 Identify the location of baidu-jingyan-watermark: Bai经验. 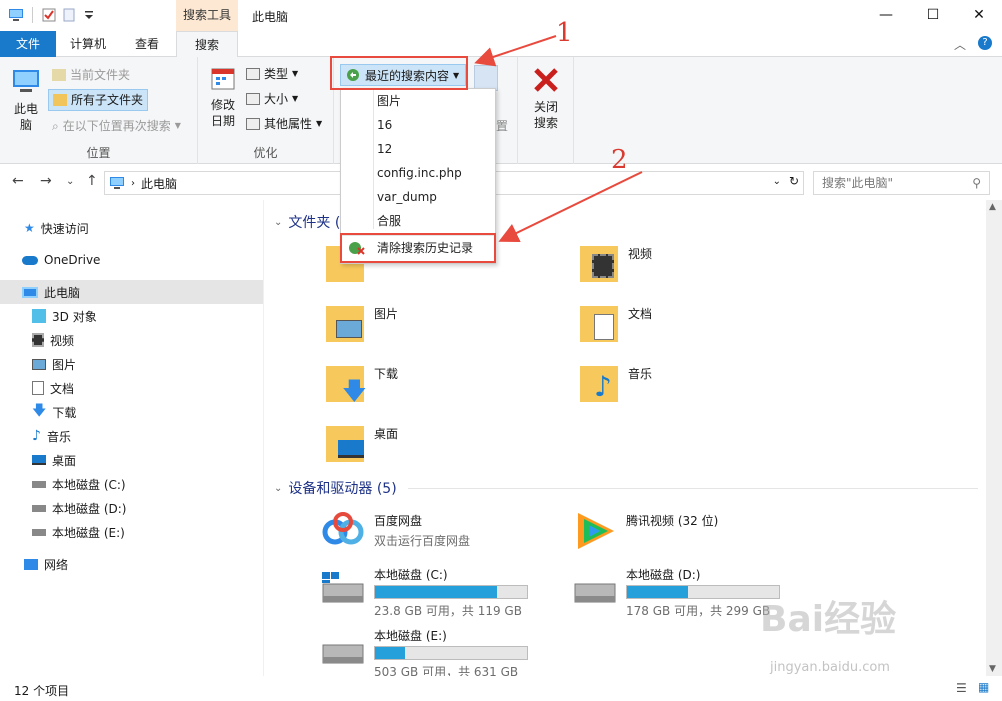
(828, 619).